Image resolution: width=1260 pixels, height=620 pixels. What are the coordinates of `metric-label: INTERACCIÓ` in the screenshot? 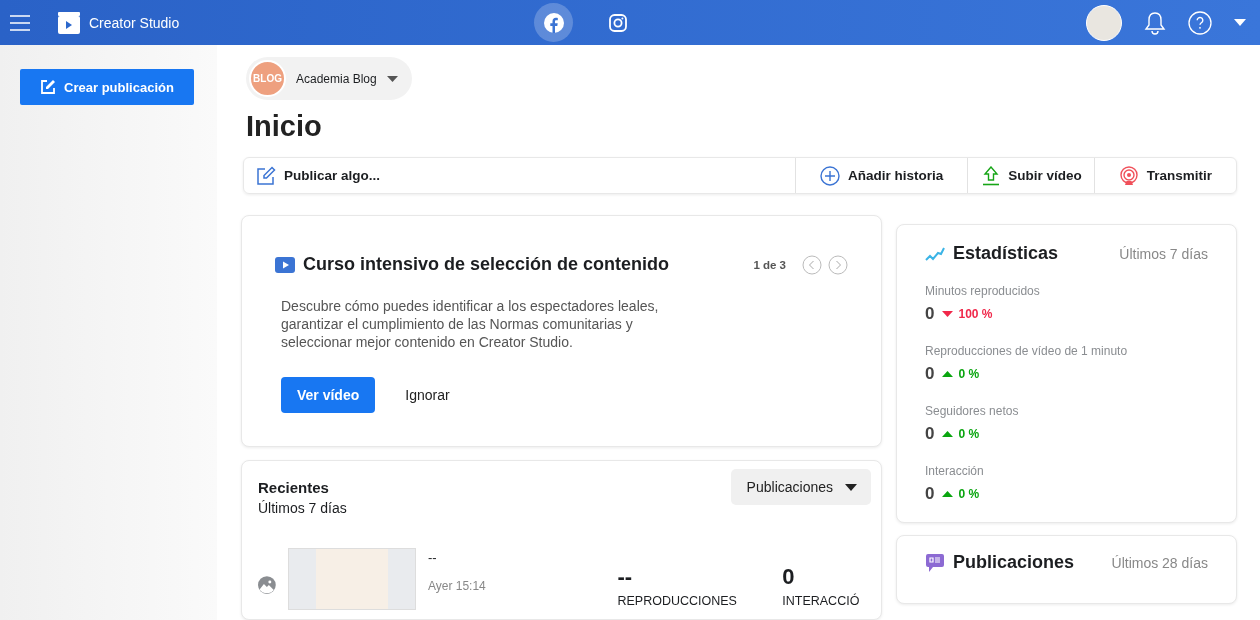 It's located at (821, 601).